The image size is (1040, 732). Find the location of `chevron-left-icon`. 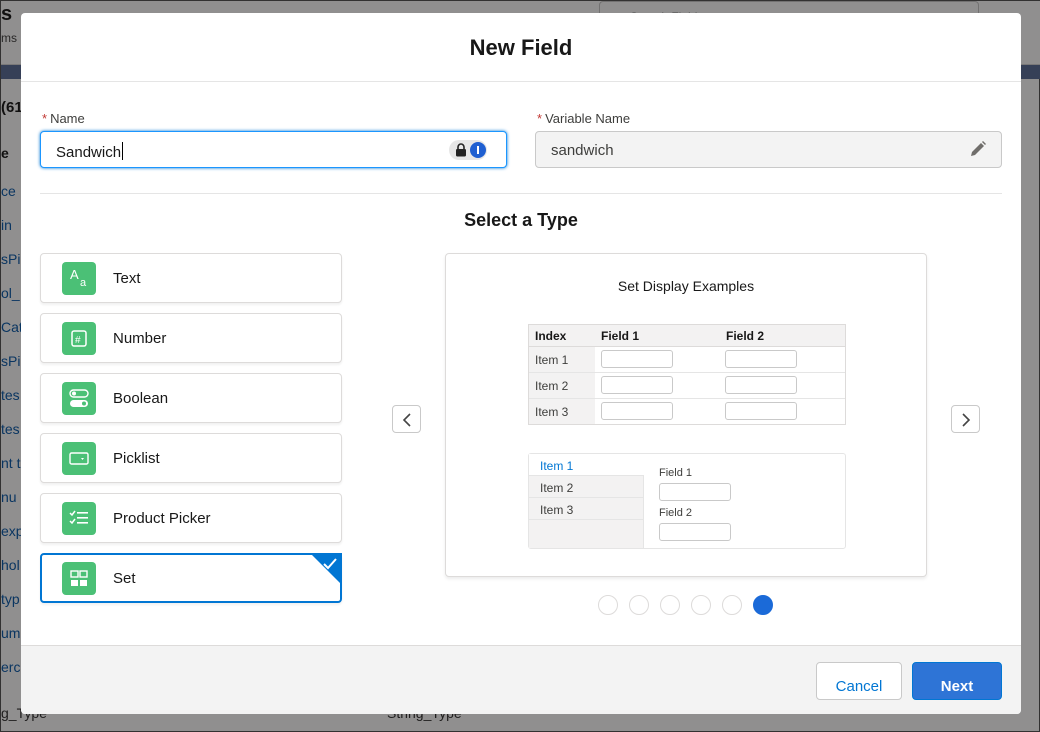

chevron-left-icon is located at coordinates (406, 420).